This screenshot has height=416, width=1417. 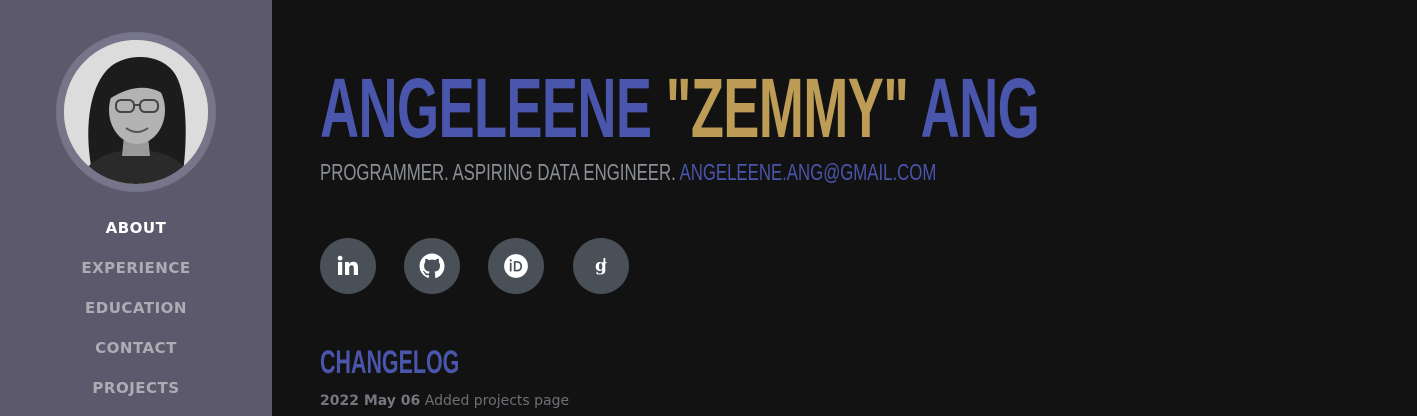 What do you see at coordinates (787, 108) in the screenshot?
I see `nickname: "ZEMMY"` at bounding box center [787, 108].